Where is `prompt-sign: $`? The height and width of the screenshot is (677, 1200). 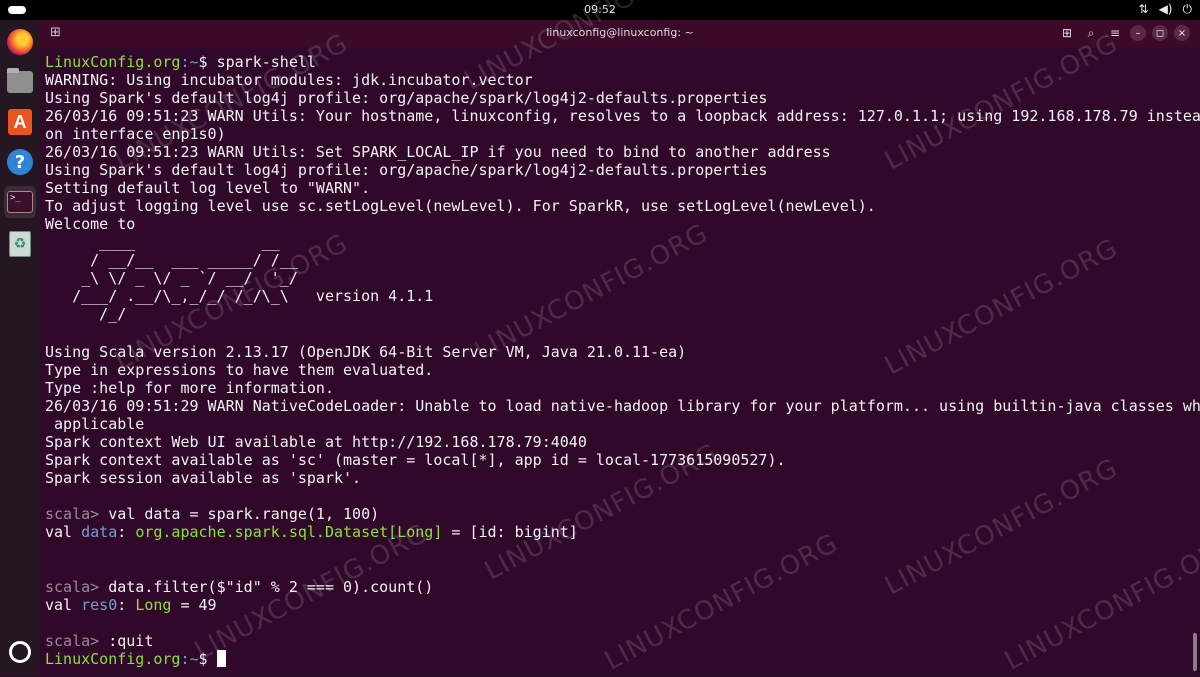 prompt-sign: $ is located at coordinates (203, 62).